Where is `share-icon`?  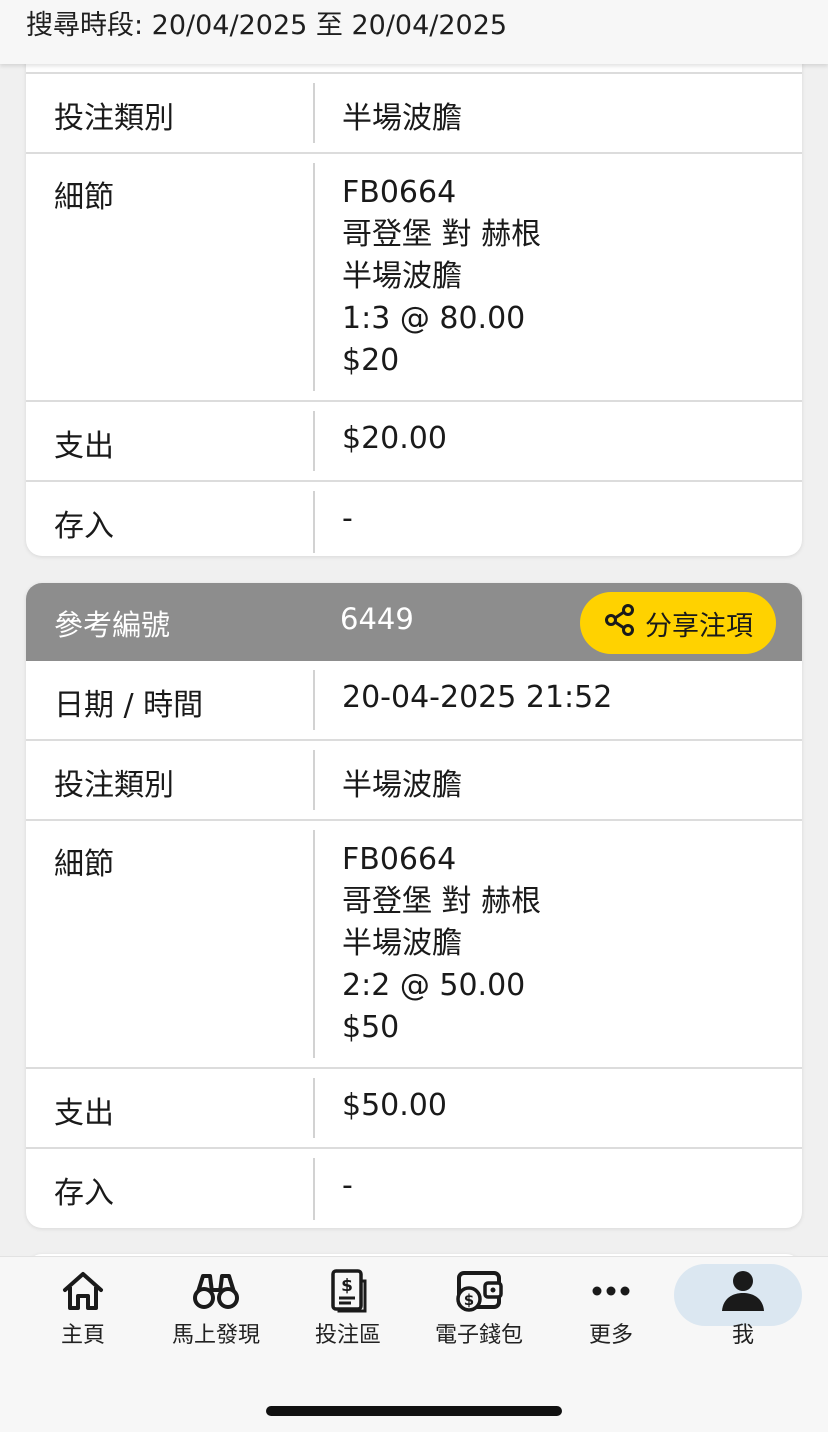 share-icon is located at coordinates (620, 623).